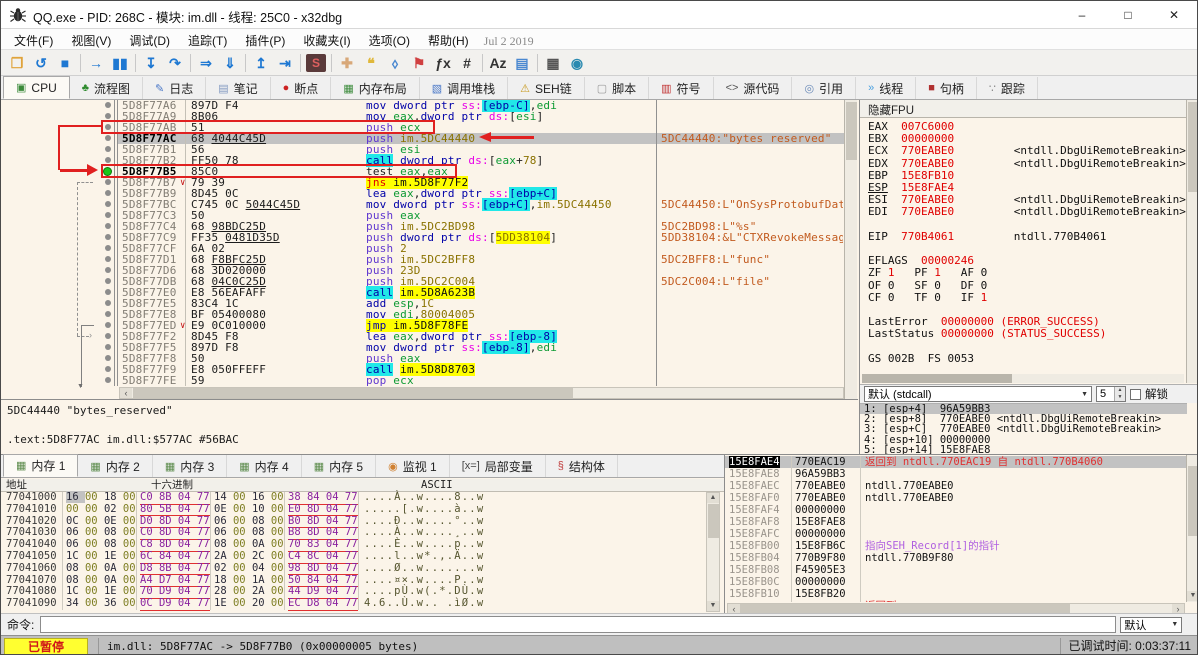 The height and width of the screenshot is (655, 1198). Describe the element at coordinates (395, 63) in the screenshot. I see `labels-icon: ⬨` at that location.